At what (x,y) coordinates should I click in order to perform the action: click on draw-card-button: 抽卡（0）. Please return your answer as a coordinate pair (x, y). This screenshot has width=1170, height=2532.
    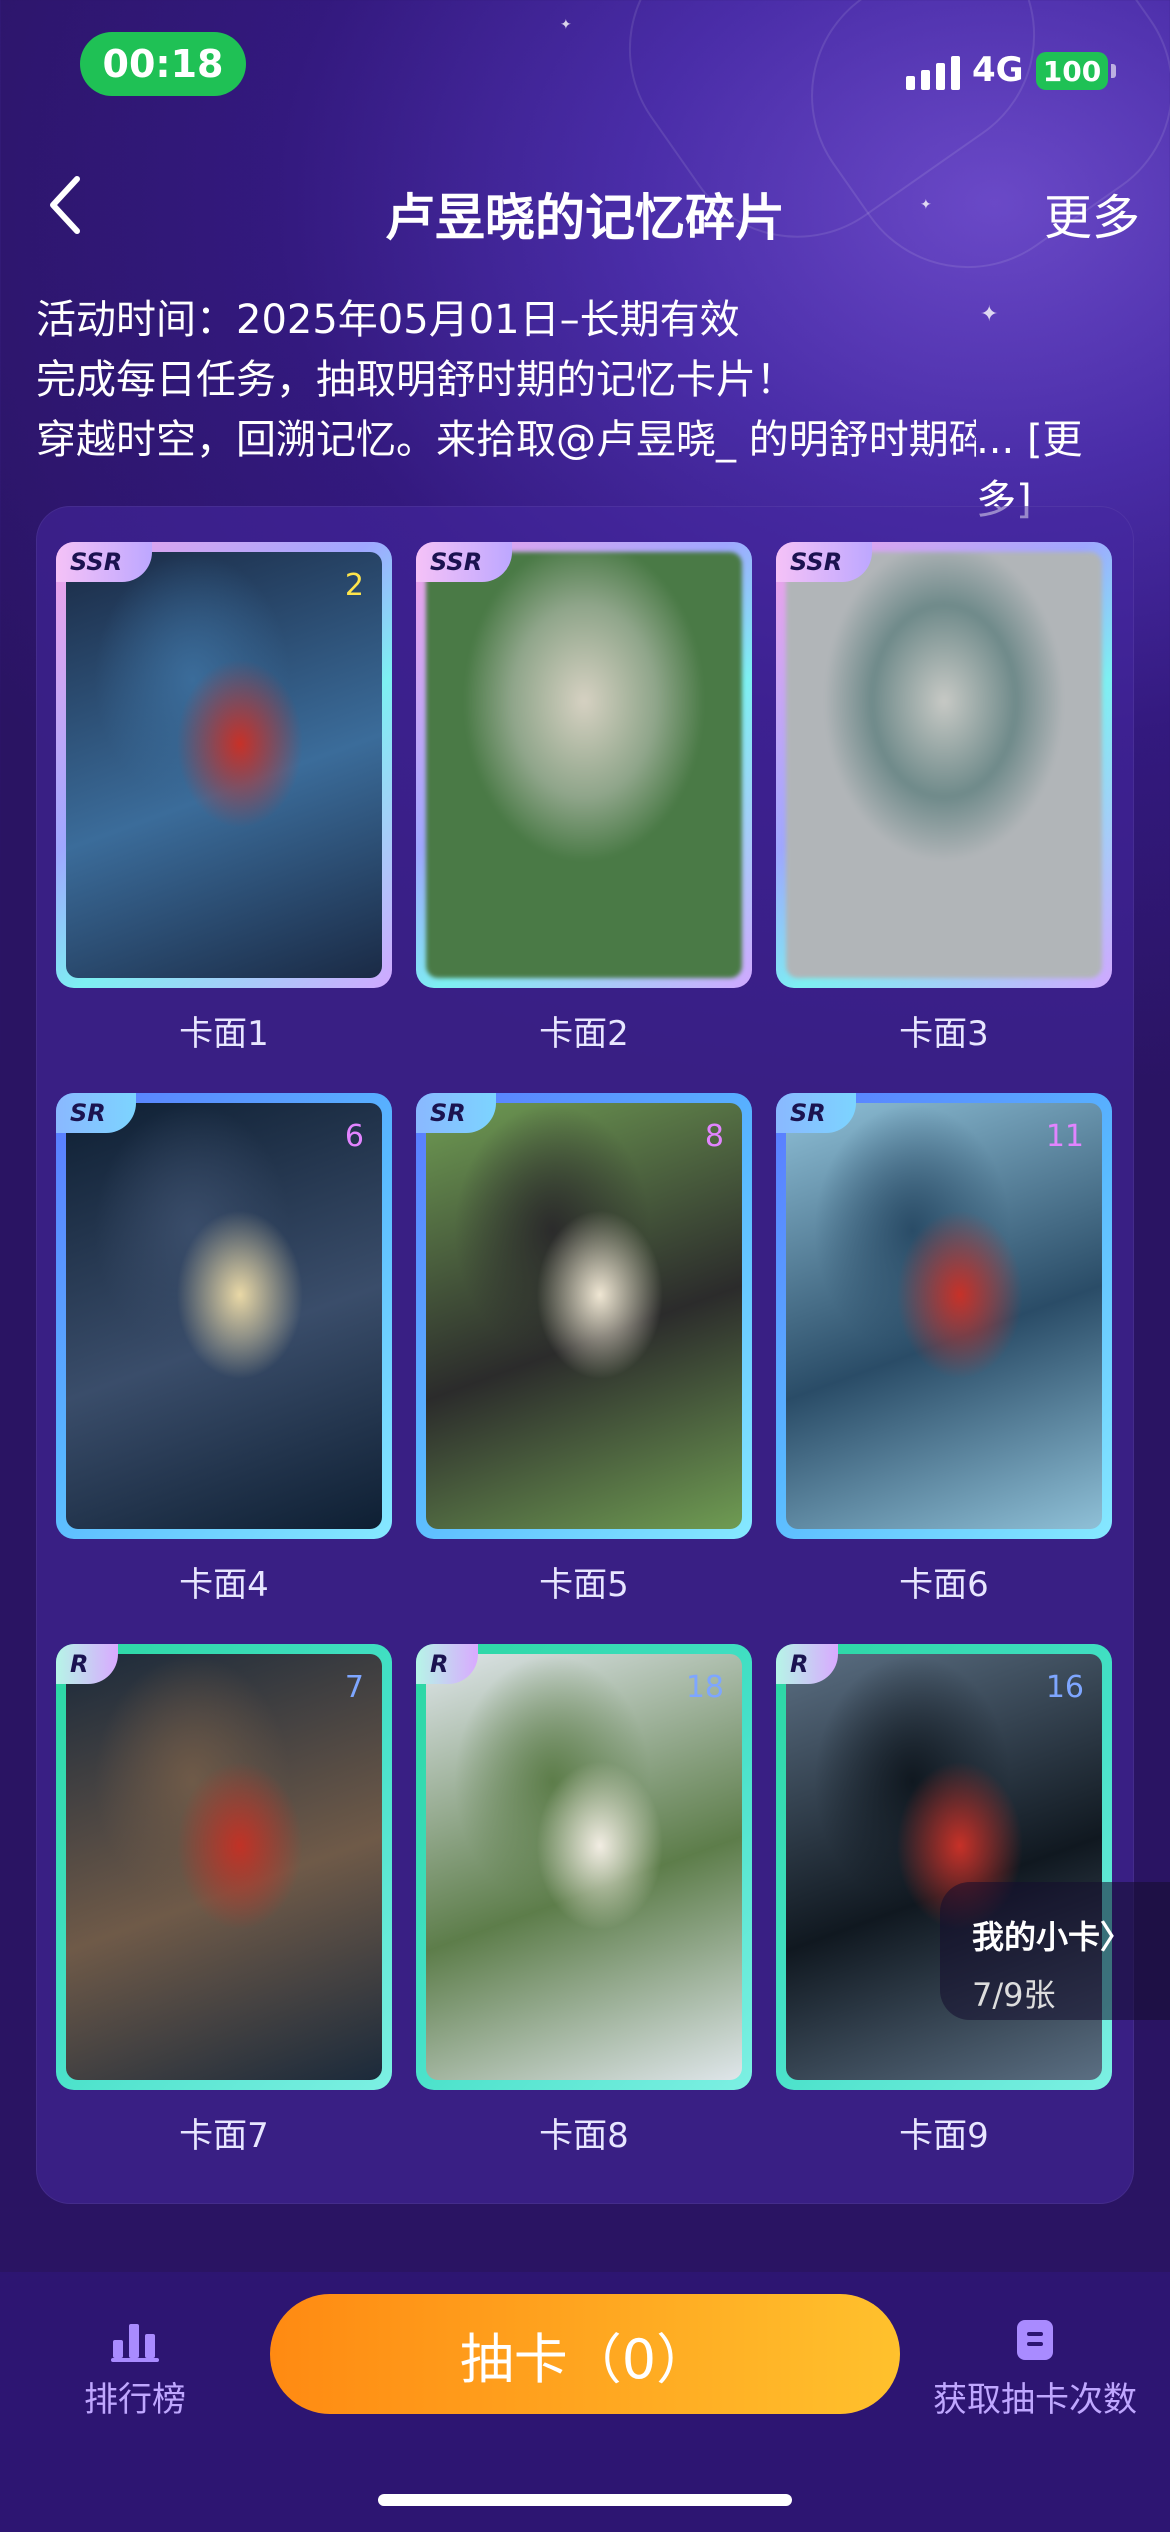
    Looking at the image, I should click on (585, 2354).